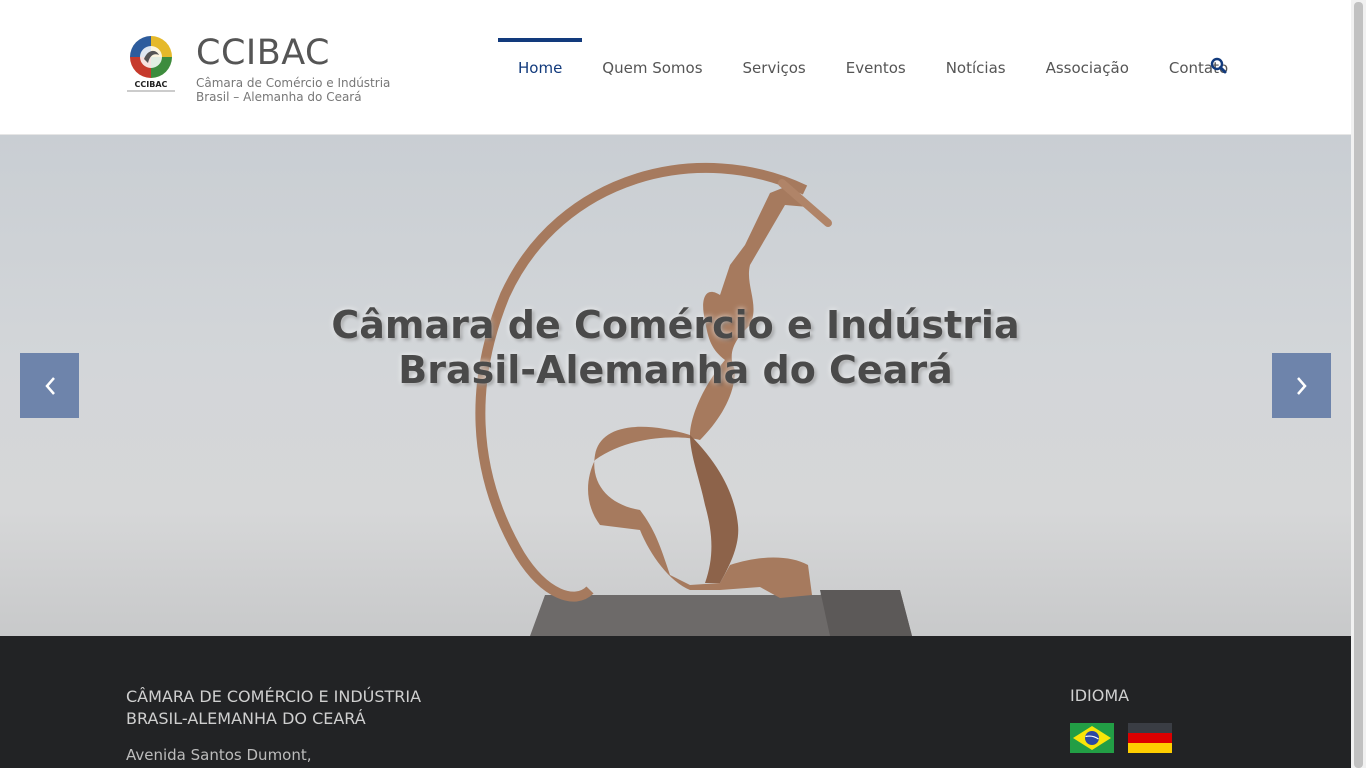  I want to click on nav-item-quem-somos: Quem Somos, so click(652, 68).